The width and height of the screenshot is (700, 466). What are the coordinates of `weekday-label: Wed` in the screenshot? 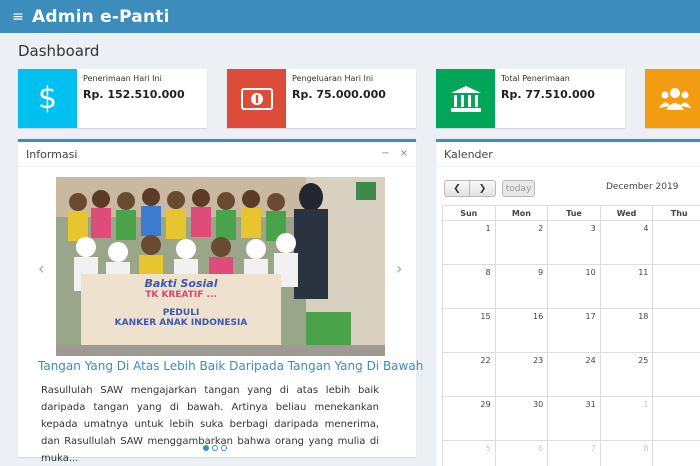 It's located at (626, 213).